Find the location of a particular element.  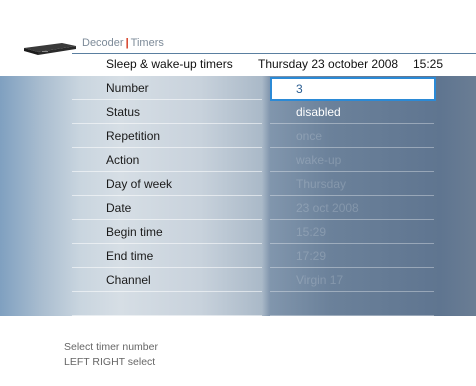

begin-time-field: 15:29 is located at coordinates (352, 232).